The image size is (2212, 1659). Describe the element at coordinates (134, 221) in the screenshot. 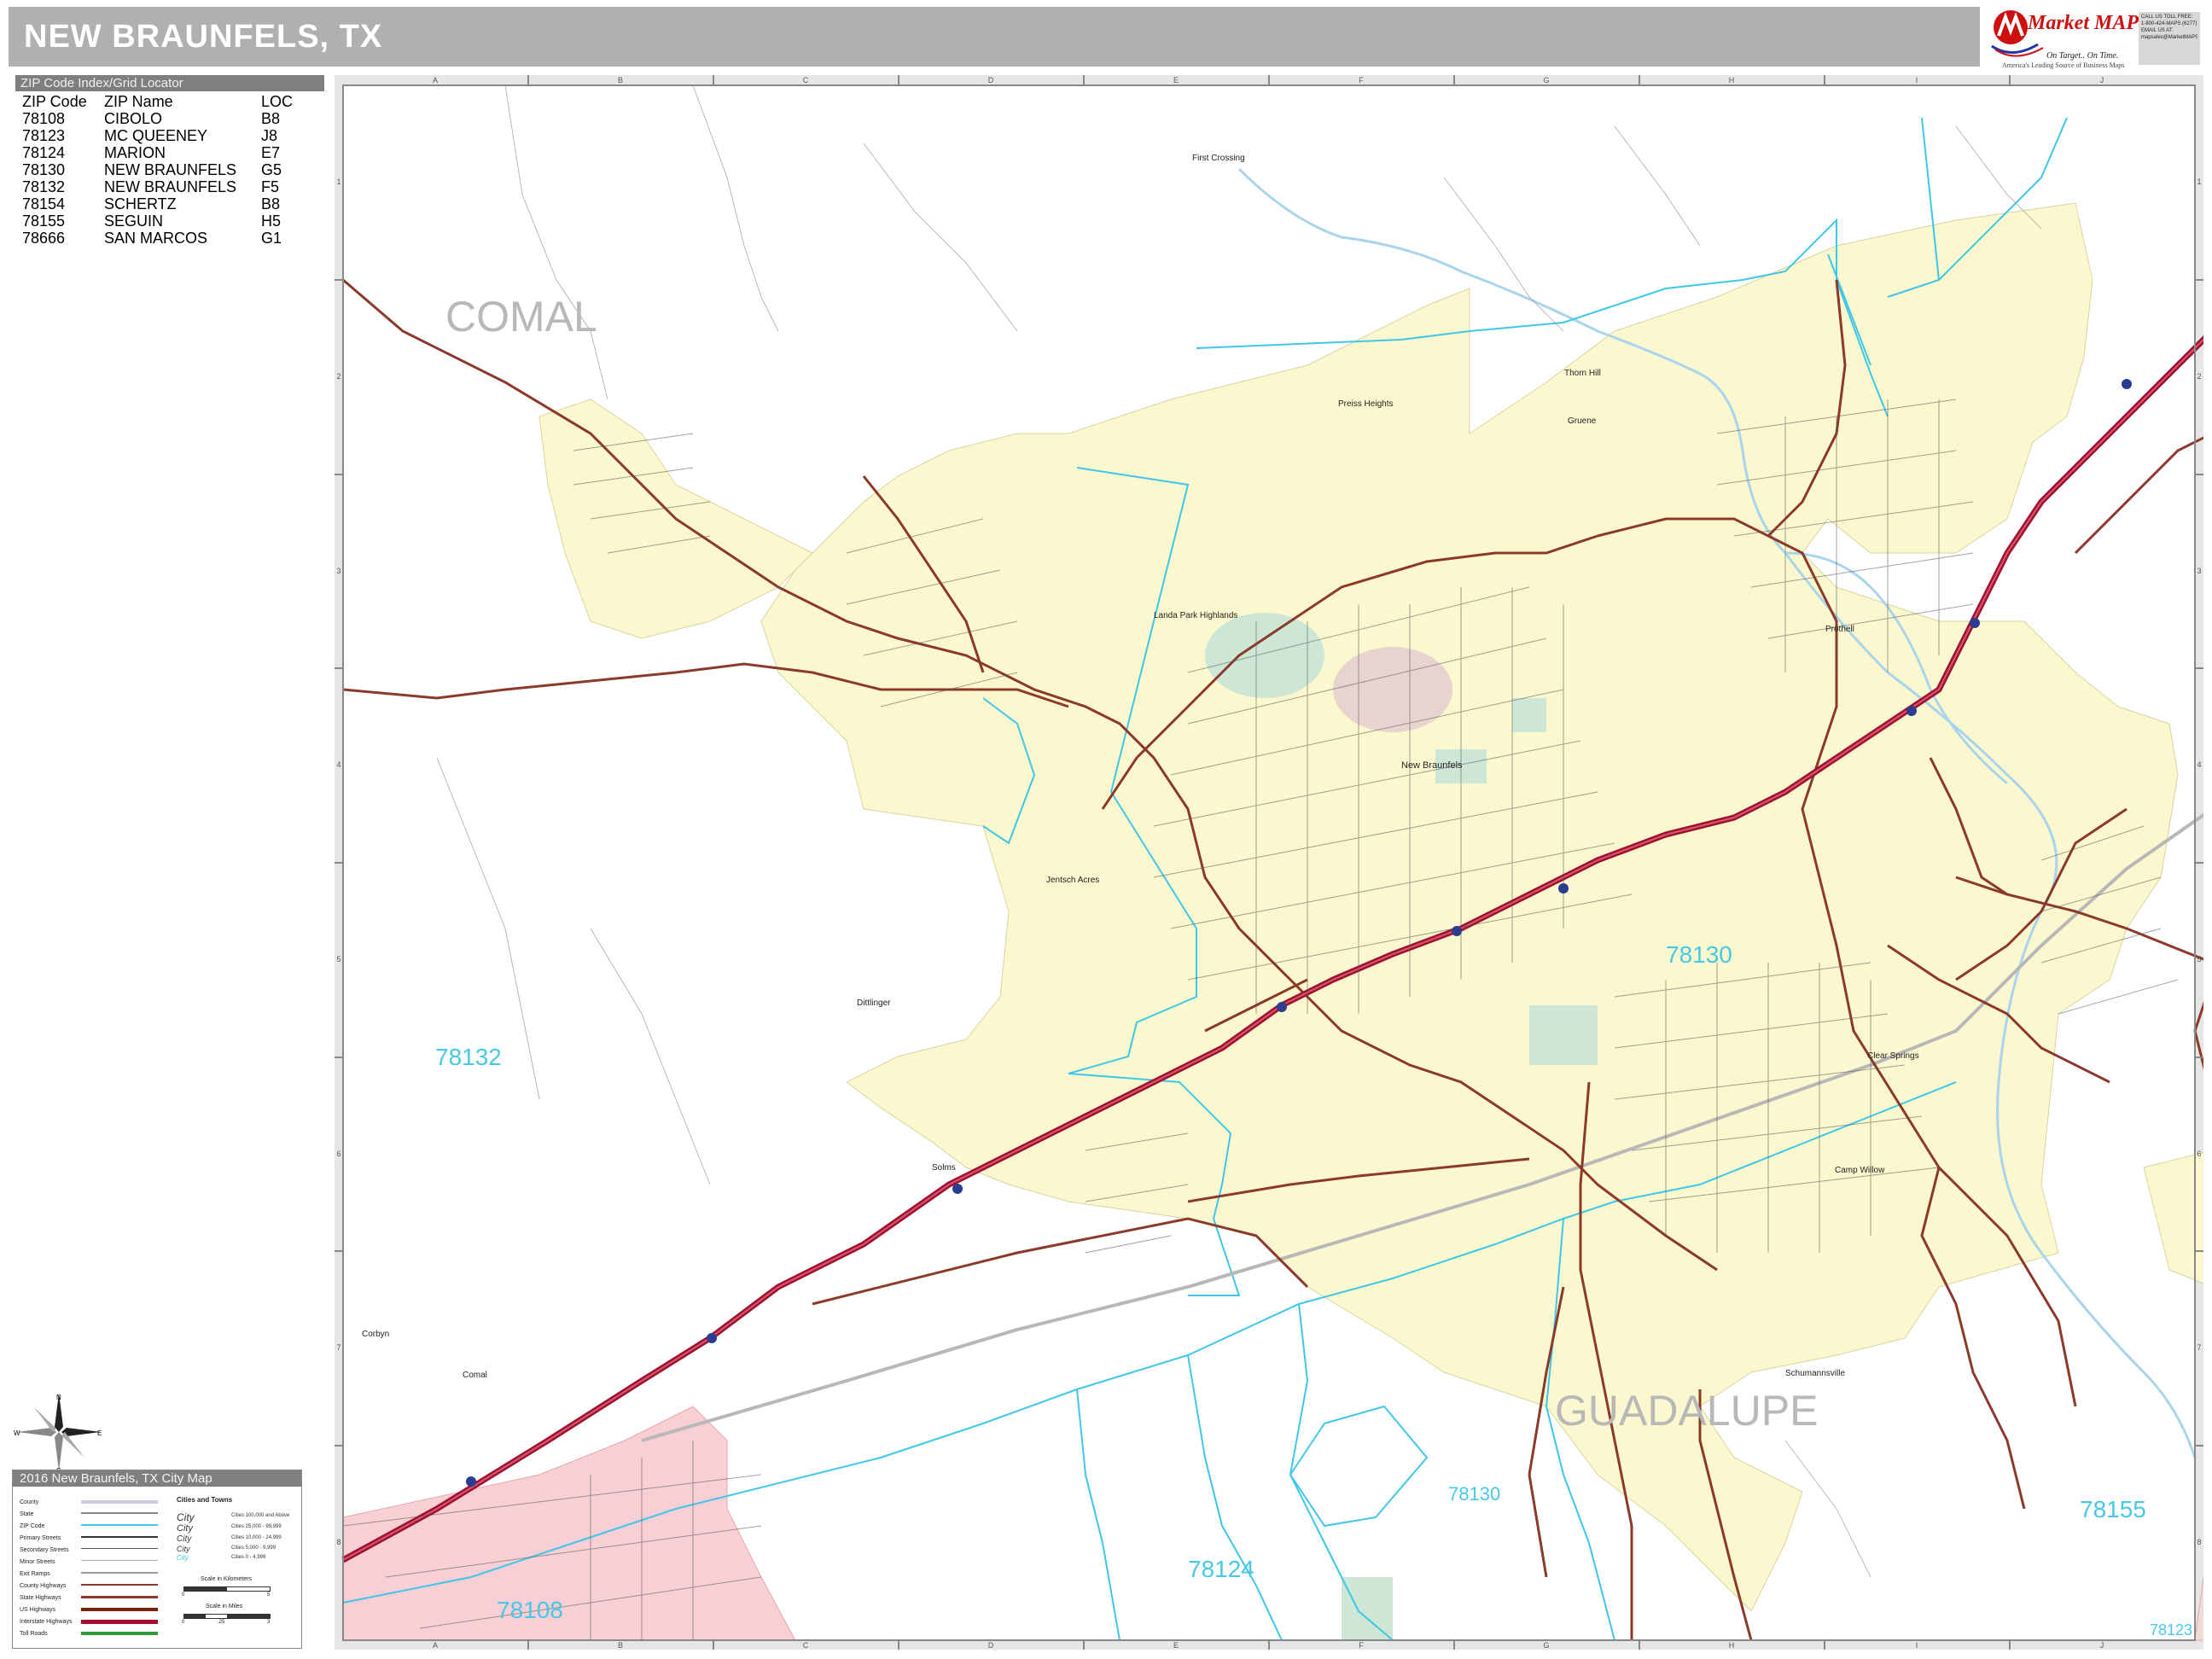

I see `zip-name: SEGUIN` at that location.